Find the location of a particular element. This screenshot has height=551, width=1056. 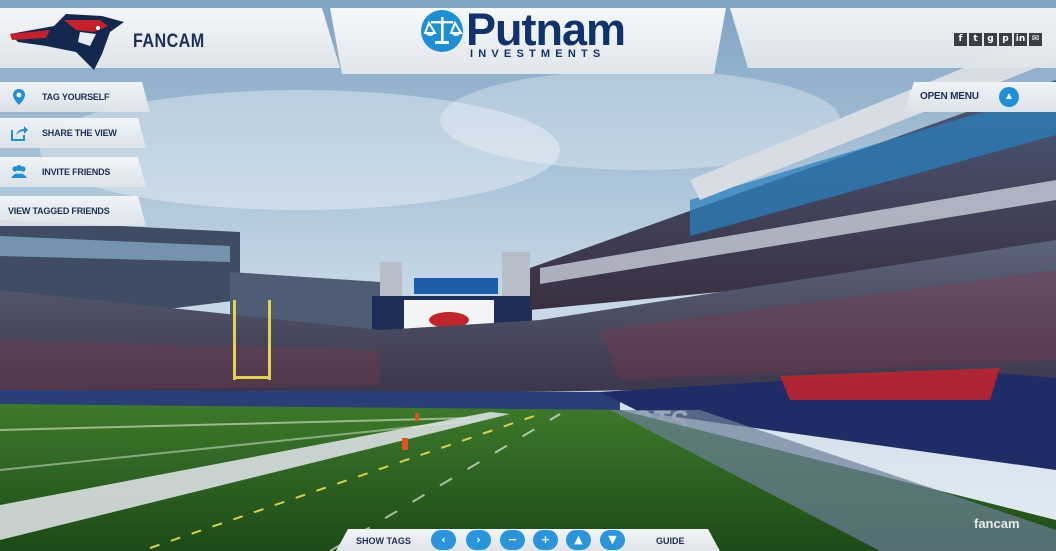

tower is located at coordinates (516, 277).